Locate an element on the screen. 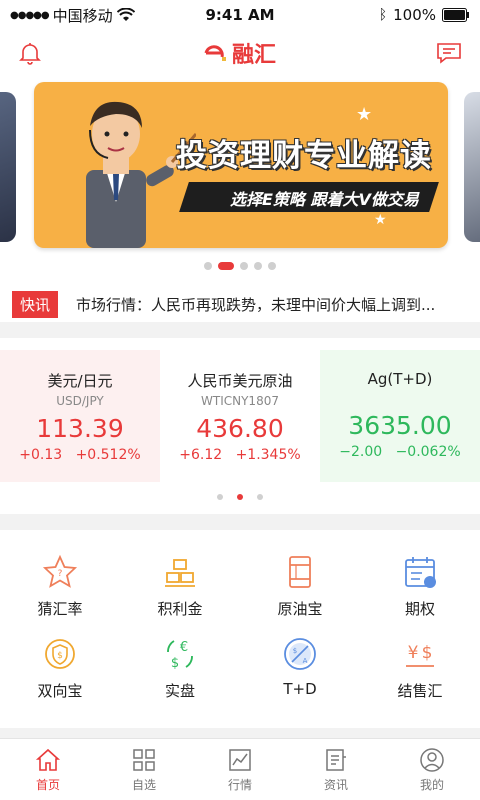 The width and height of the screenshot is (480, 800). quote-change-row: +0.13 +0.512% is located at coordinates (80, 455).